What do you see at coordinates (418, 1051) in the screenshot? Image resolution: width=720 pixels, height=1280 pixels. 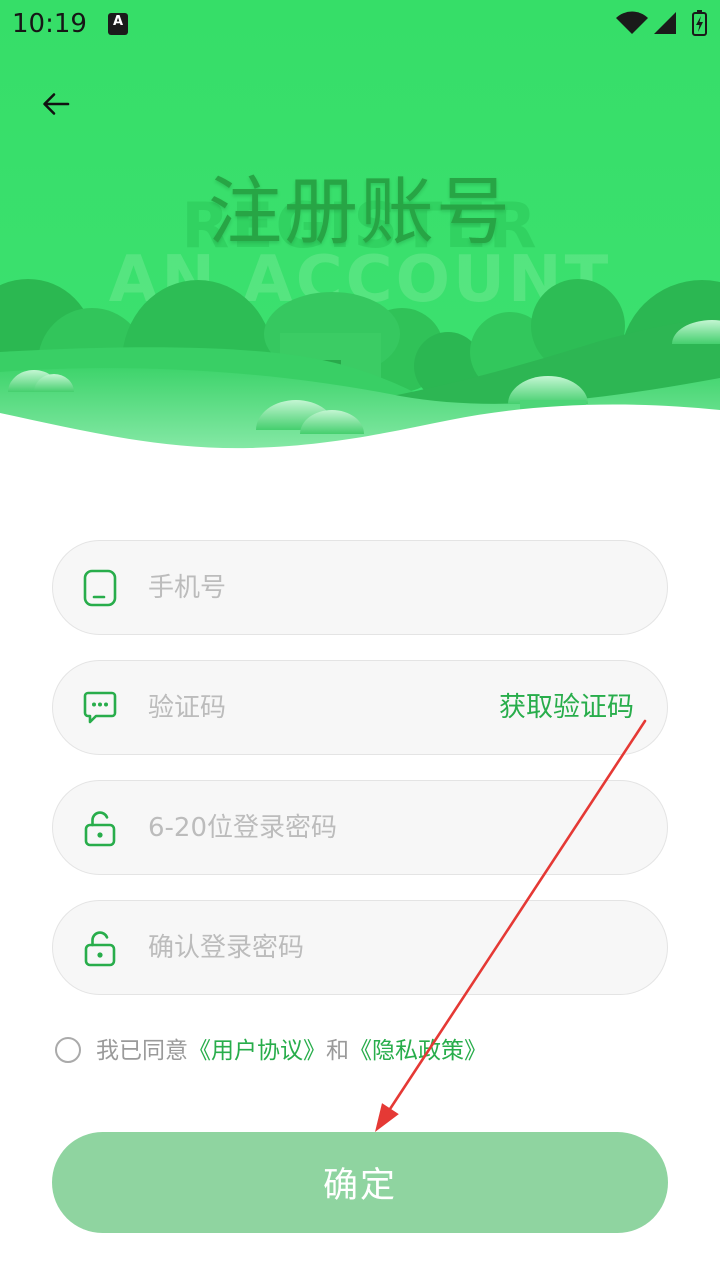 I see `privacy-policy-link: 《隐私政策》` at bounding box center [418, 1051].